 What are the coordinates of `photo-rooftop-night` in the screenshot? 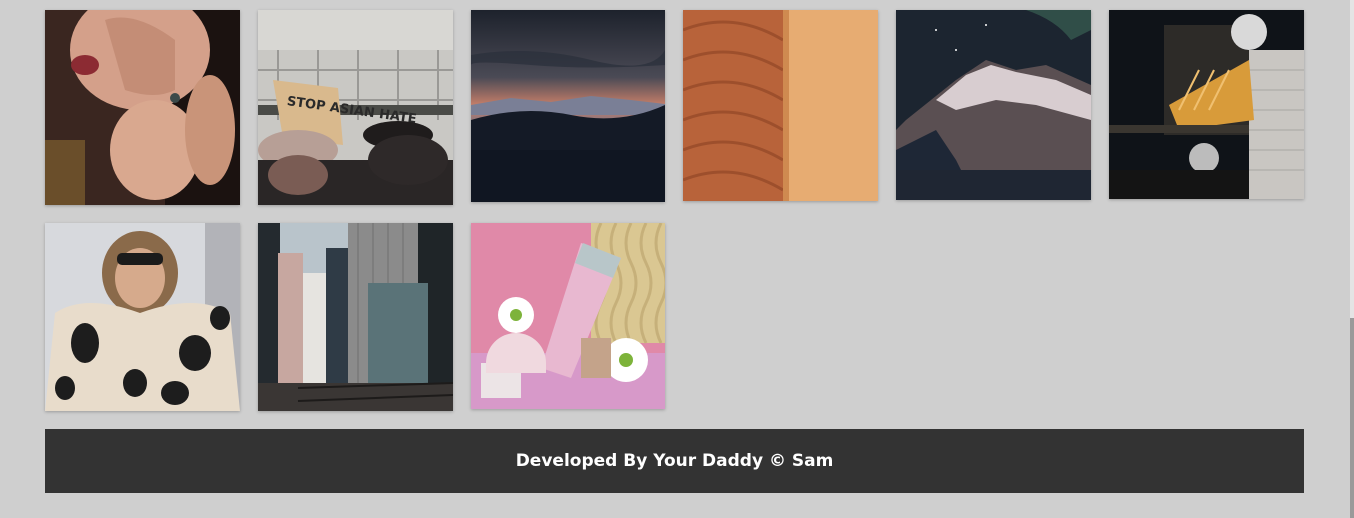 It's located at (1206, 104).